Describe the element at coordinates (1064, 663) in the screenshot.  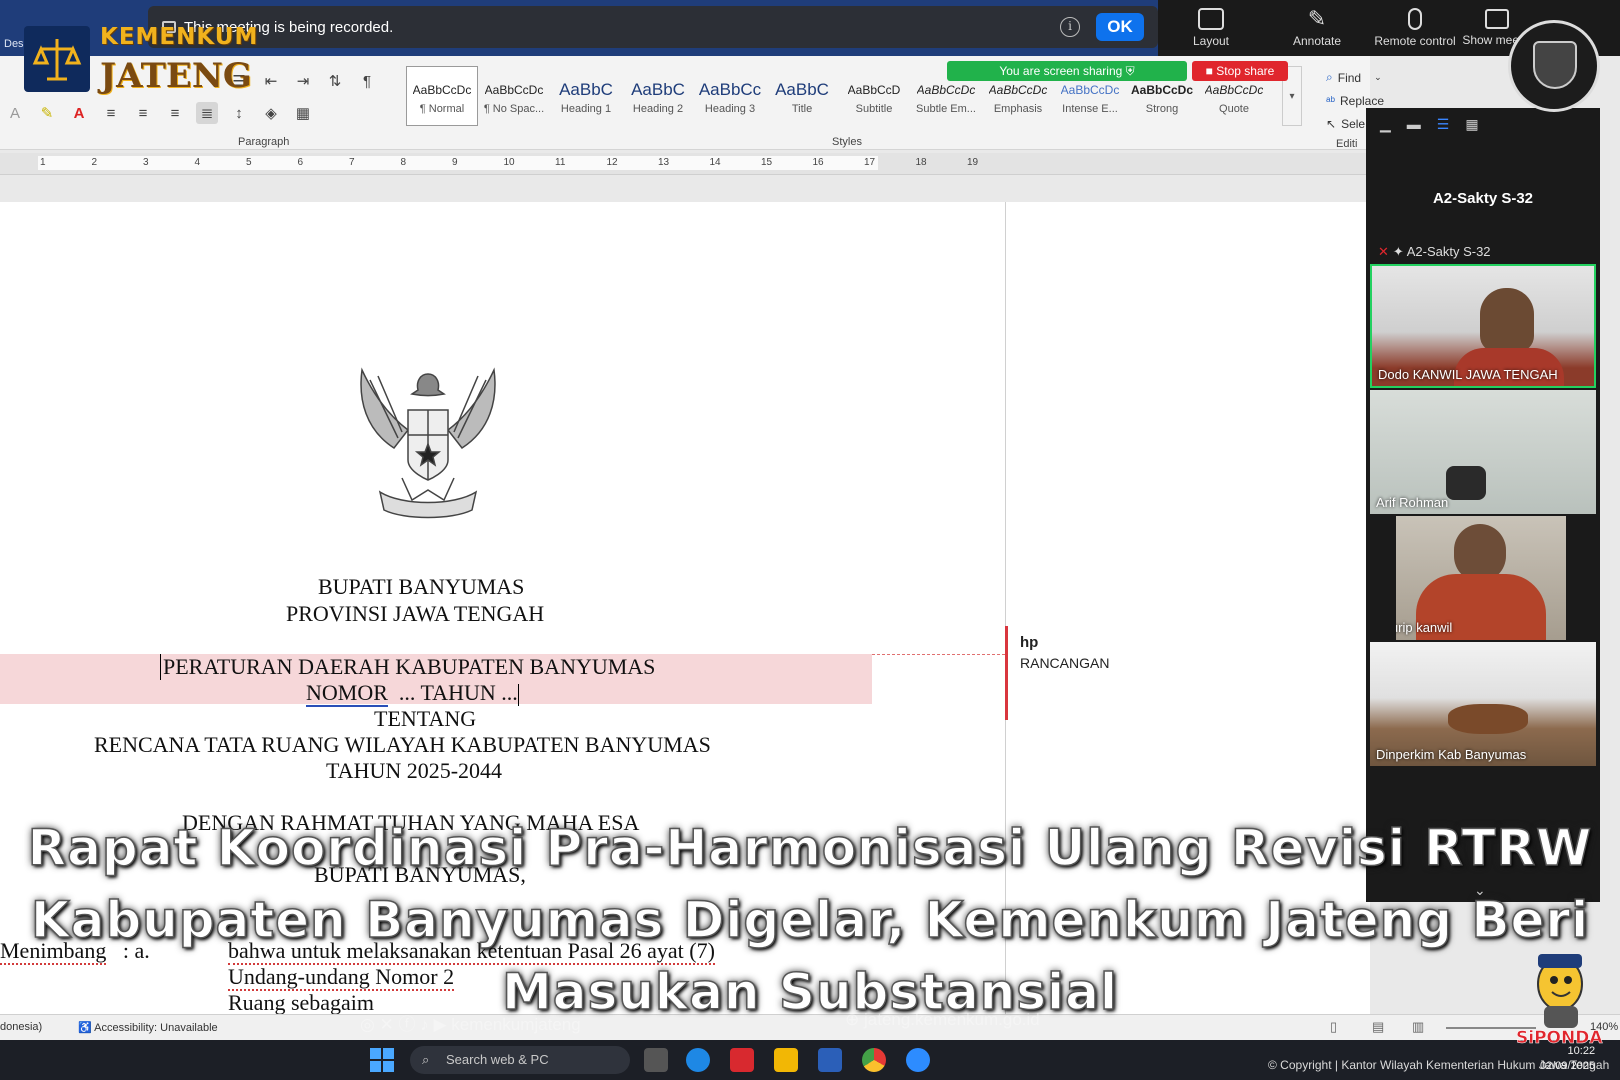
I see `comment-text: RANCANGAN` at that location.